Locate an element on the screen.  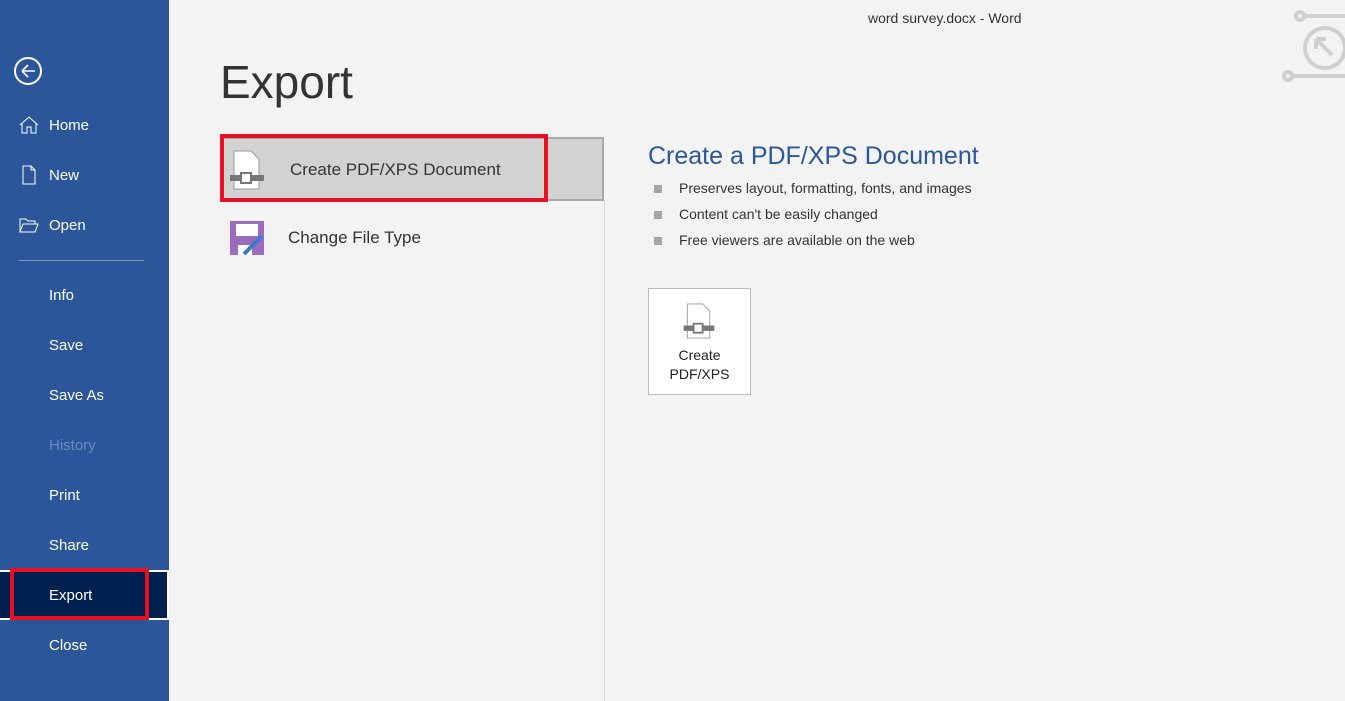
sidebar-item-export: Export is located at coordinates (84, 595).